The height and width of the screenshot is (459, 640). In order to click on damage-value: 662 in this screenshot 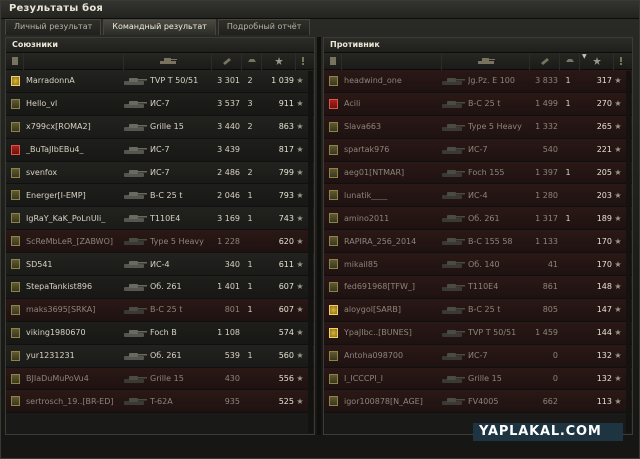, I will do `click(550, 401)`.